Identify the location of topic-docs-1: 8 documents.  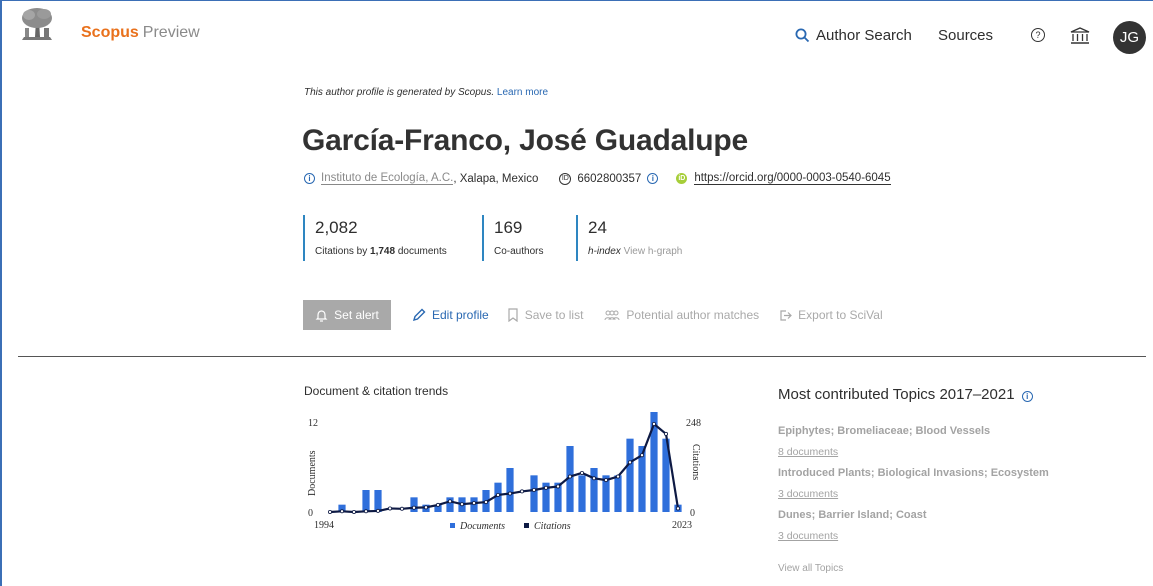
(808, 452).